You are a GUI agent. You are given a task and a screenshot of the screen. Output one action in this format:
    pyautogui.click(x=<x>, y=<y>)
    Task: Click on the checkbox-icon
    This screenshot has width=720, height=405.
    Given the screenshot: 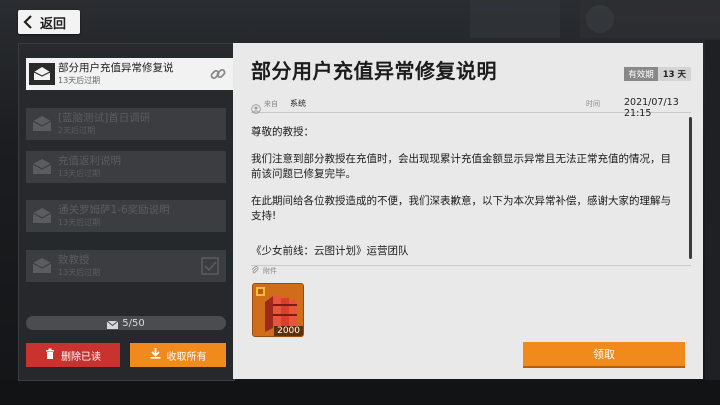 What is the action you would take?
    pyautogui.click(x=210, y=268)
    